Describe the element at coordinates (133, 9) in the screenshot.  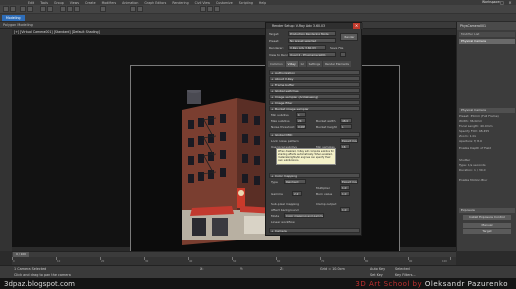
I see `mirror-icon` at that location.